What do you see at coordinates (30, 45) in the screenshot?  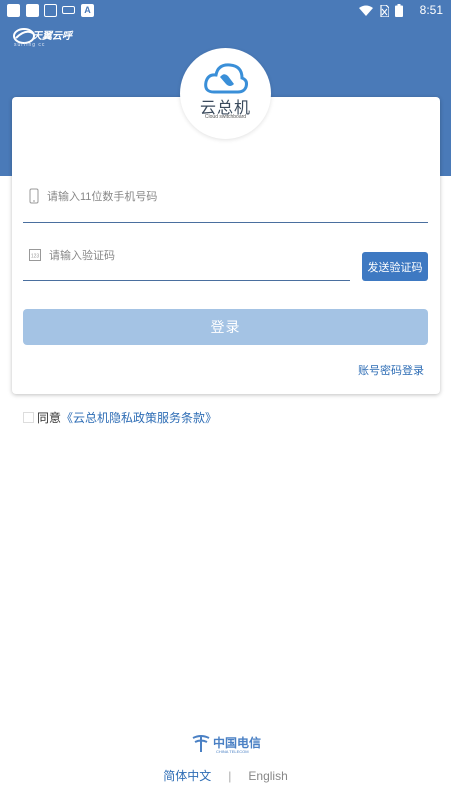 I see `brand-sub: surfing cc` at bounding box center [30, 45].